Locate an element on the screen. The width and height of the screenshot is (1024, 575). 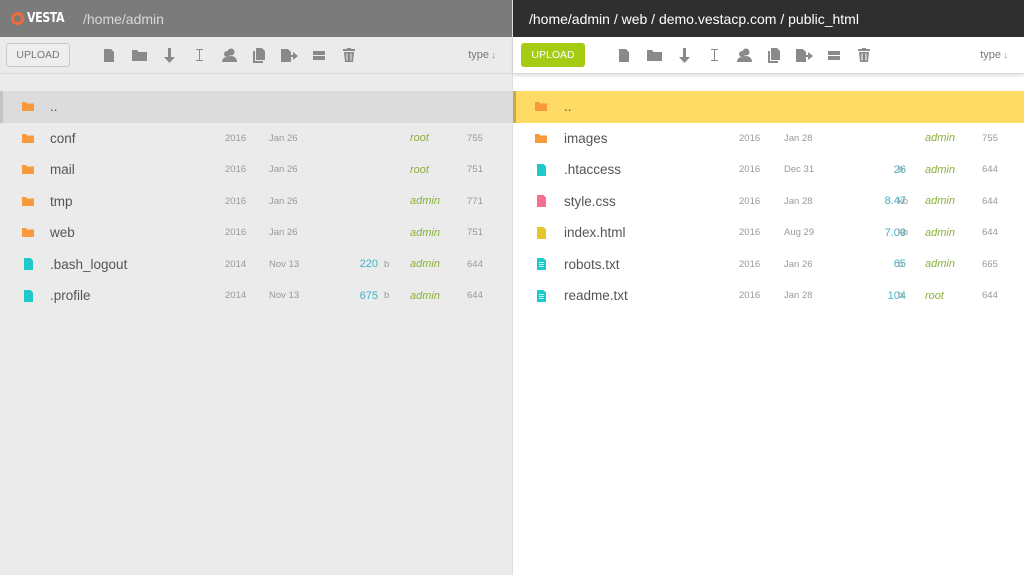
rename-icon is located at coordinates (199, 55).